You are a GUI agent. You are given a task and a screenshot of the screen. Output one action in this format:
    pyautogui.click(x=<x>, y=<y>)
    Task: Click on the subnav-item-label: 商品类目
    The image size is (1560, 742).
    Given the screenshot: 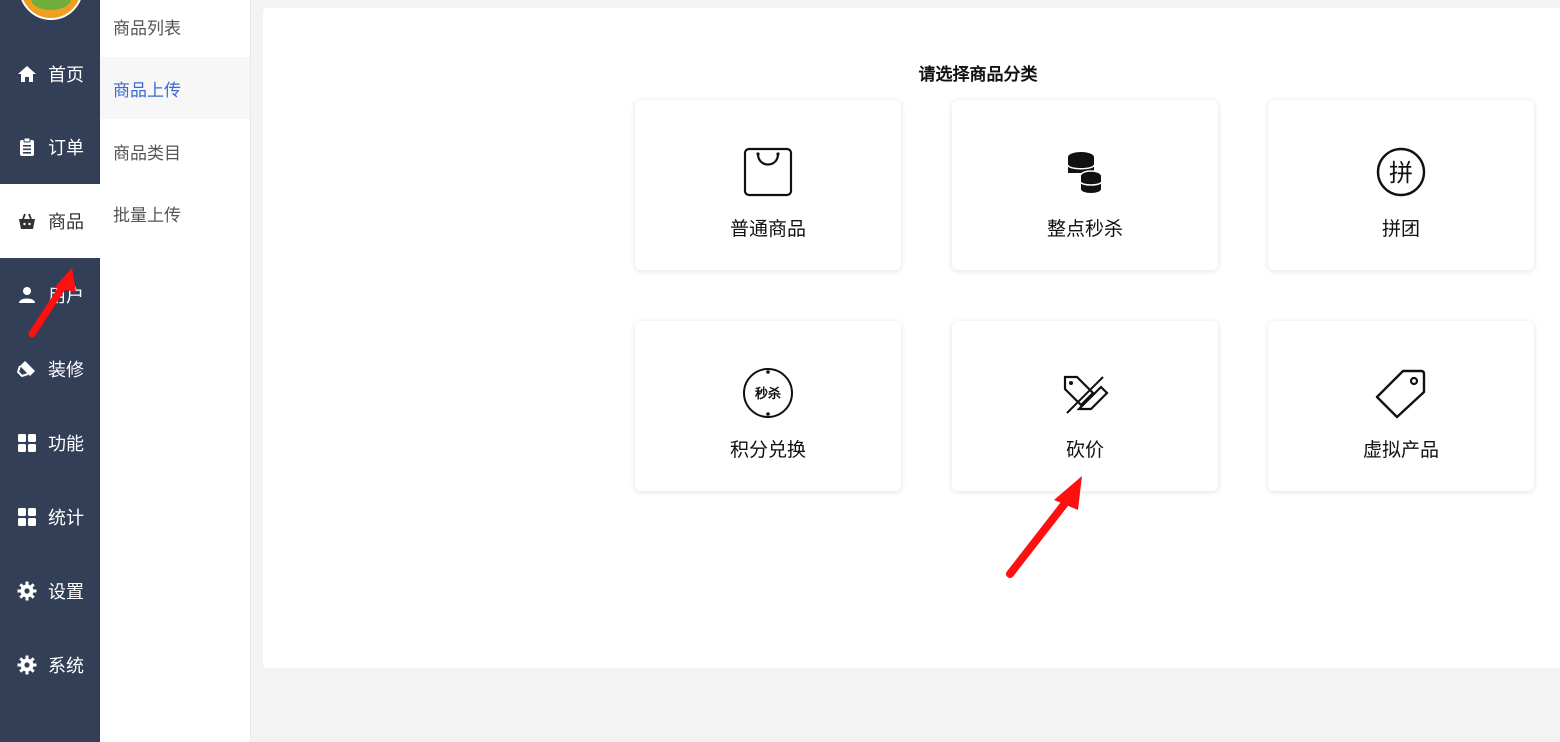 What is the action you would take?
    pyautogui.click(x=147, y=153)
    